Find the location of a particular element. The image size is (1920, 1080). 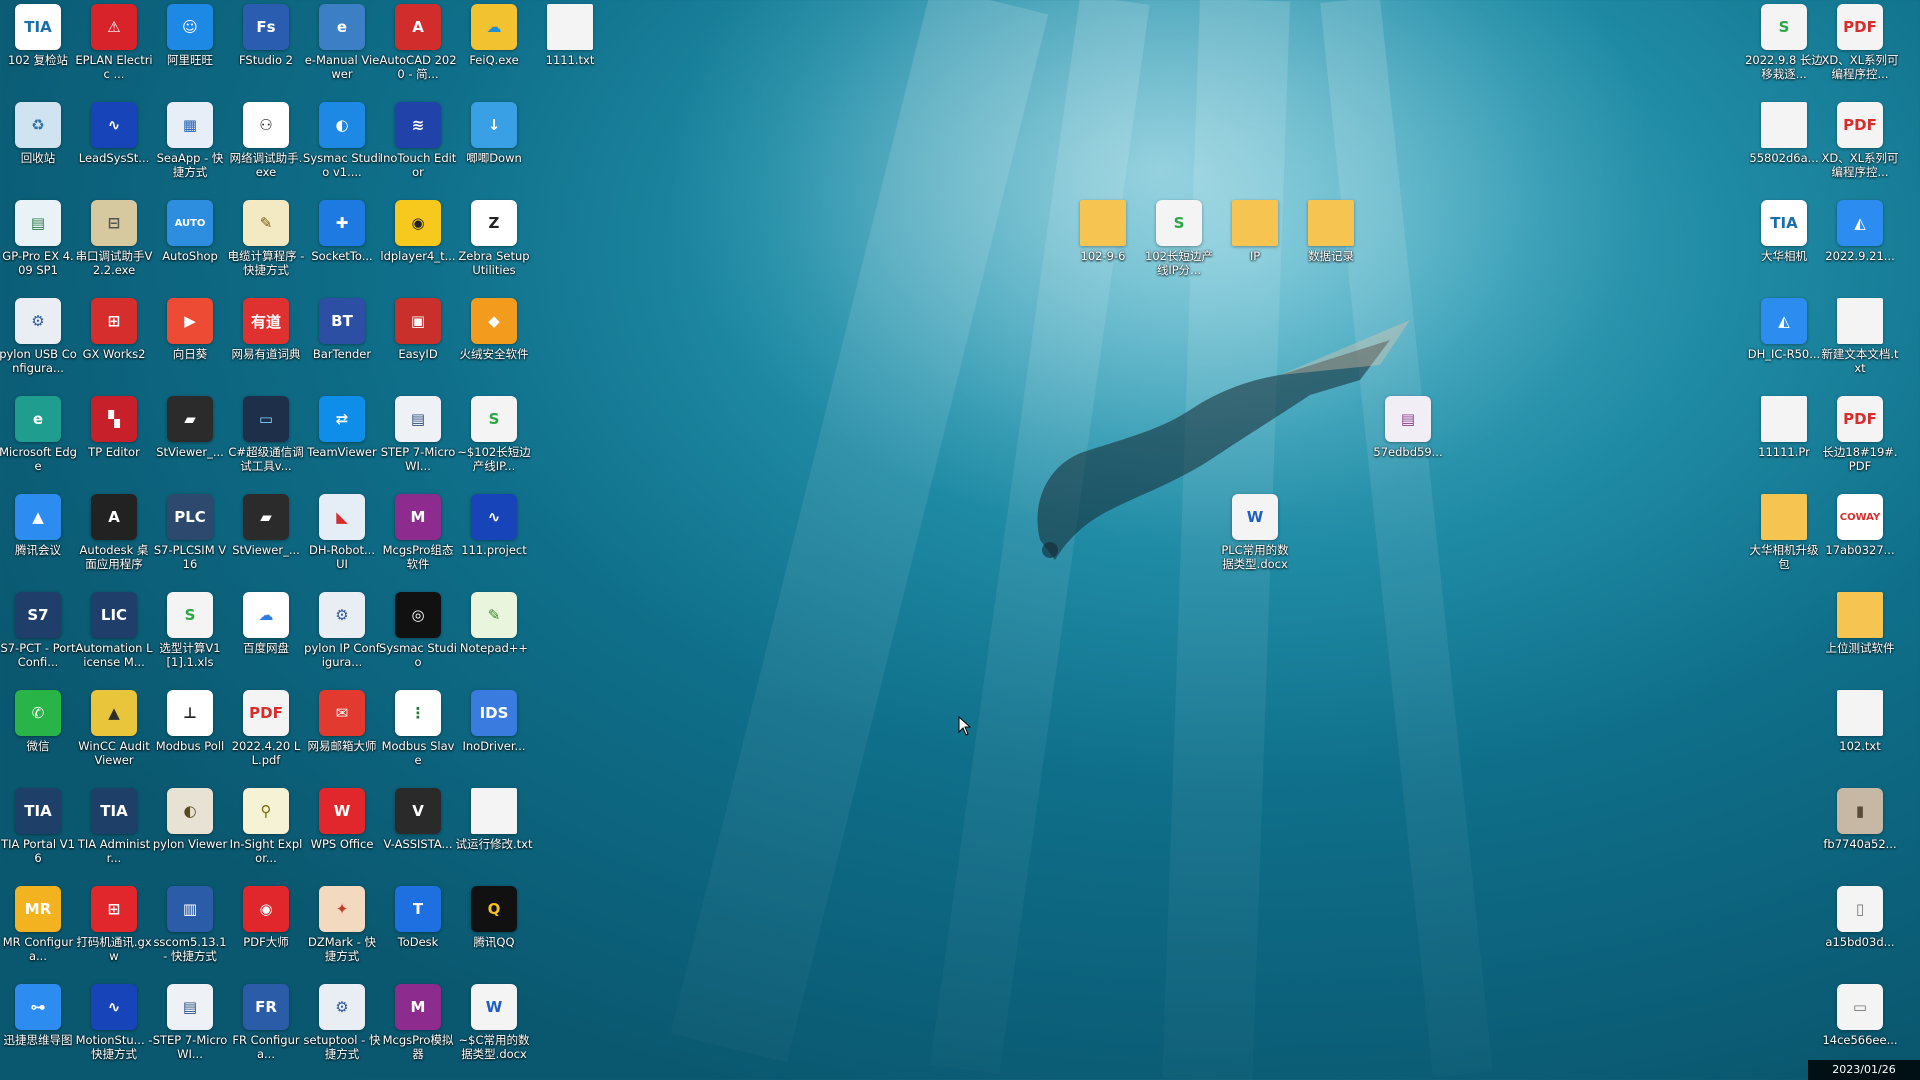

desktop-icon: T ToDesk is located at coordinates (418, 930).